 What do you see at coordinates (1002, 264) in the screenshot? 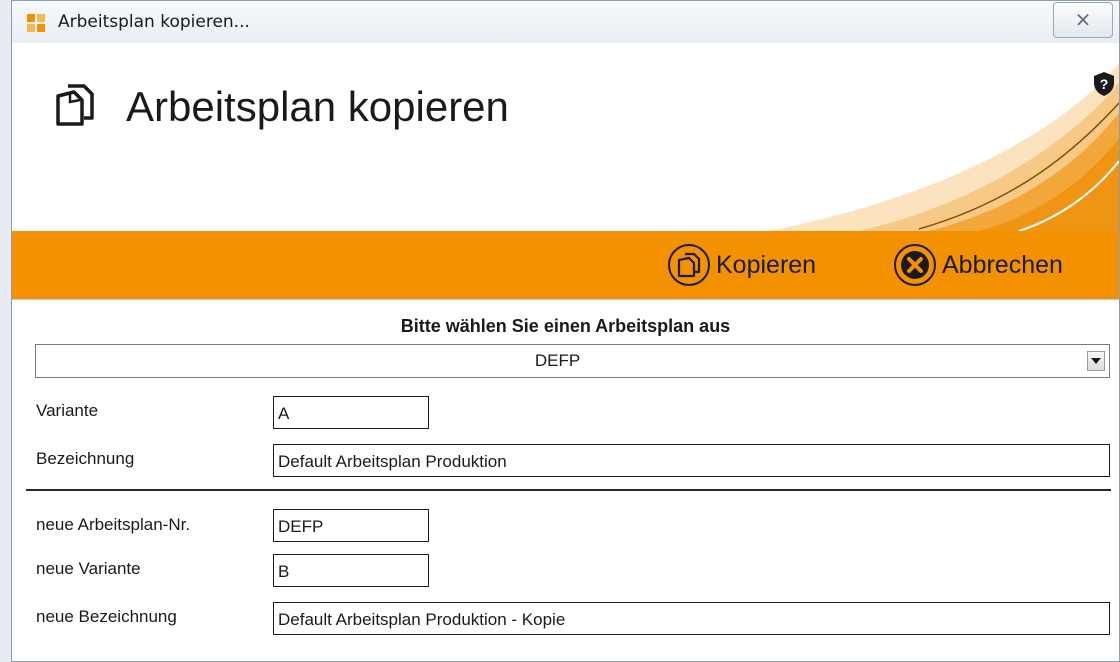
I see `cancel-button-label: Abbrechen` at bounding box center [1002, 264].